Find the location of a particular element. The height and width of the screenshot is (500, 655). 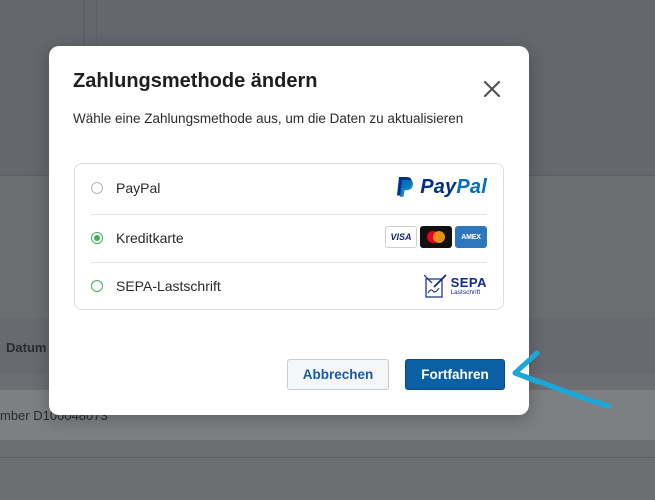

radio-credit-card is located at coordinates (97, 238).